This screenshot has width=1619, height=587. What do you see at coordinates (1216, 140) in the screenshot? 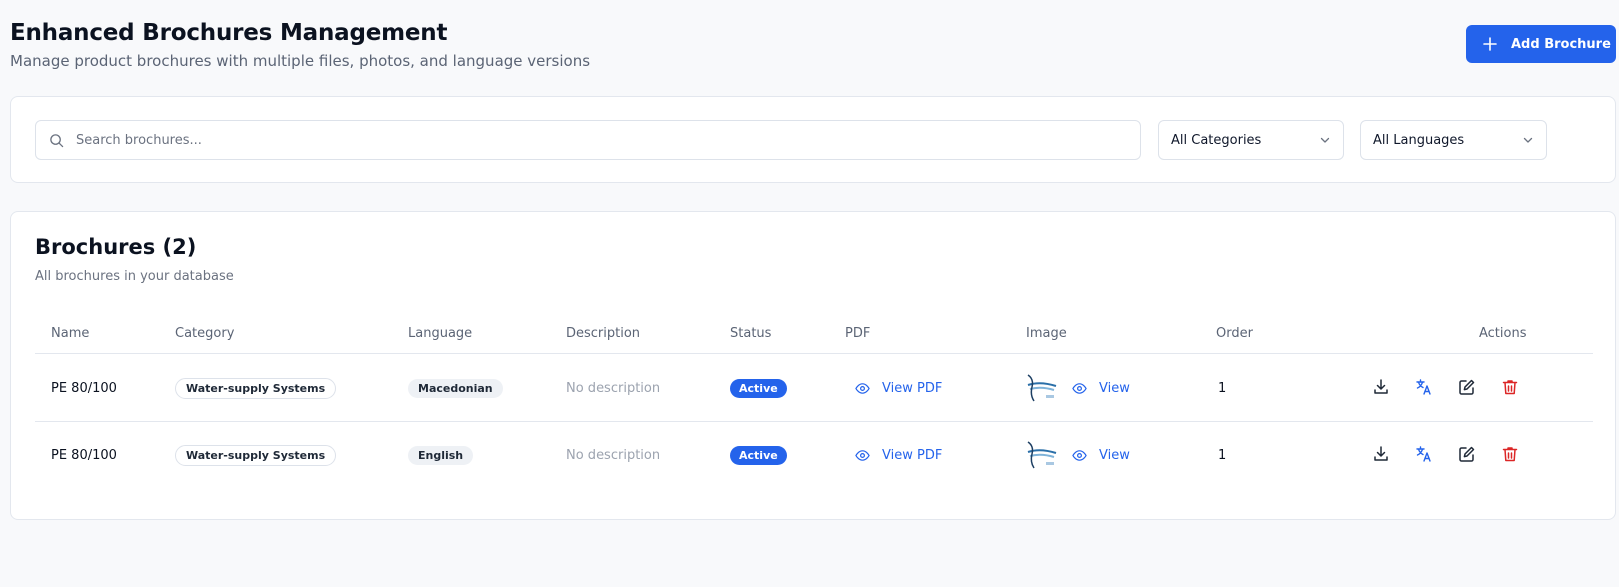
I see `category-select-value: All Categories` at bounding box center [1216, 140].